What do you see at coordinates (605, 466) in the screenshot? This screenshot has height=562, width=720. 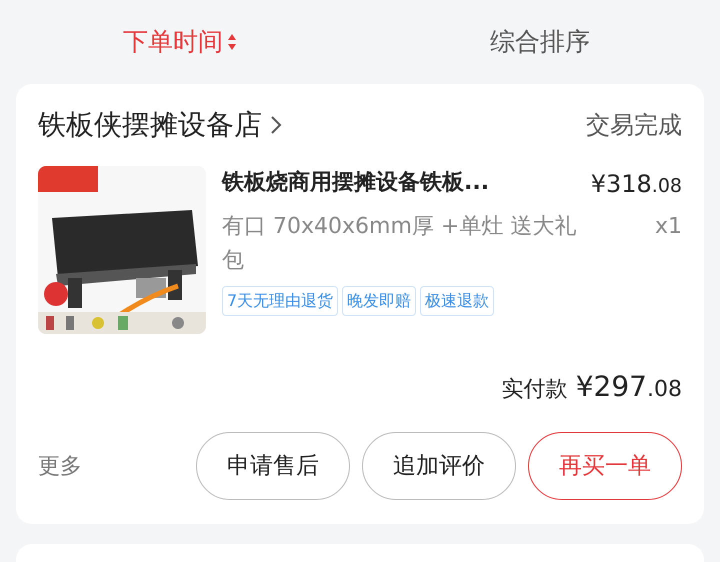 I see `action-button: 再买一单` at bounding box center [605, 466].